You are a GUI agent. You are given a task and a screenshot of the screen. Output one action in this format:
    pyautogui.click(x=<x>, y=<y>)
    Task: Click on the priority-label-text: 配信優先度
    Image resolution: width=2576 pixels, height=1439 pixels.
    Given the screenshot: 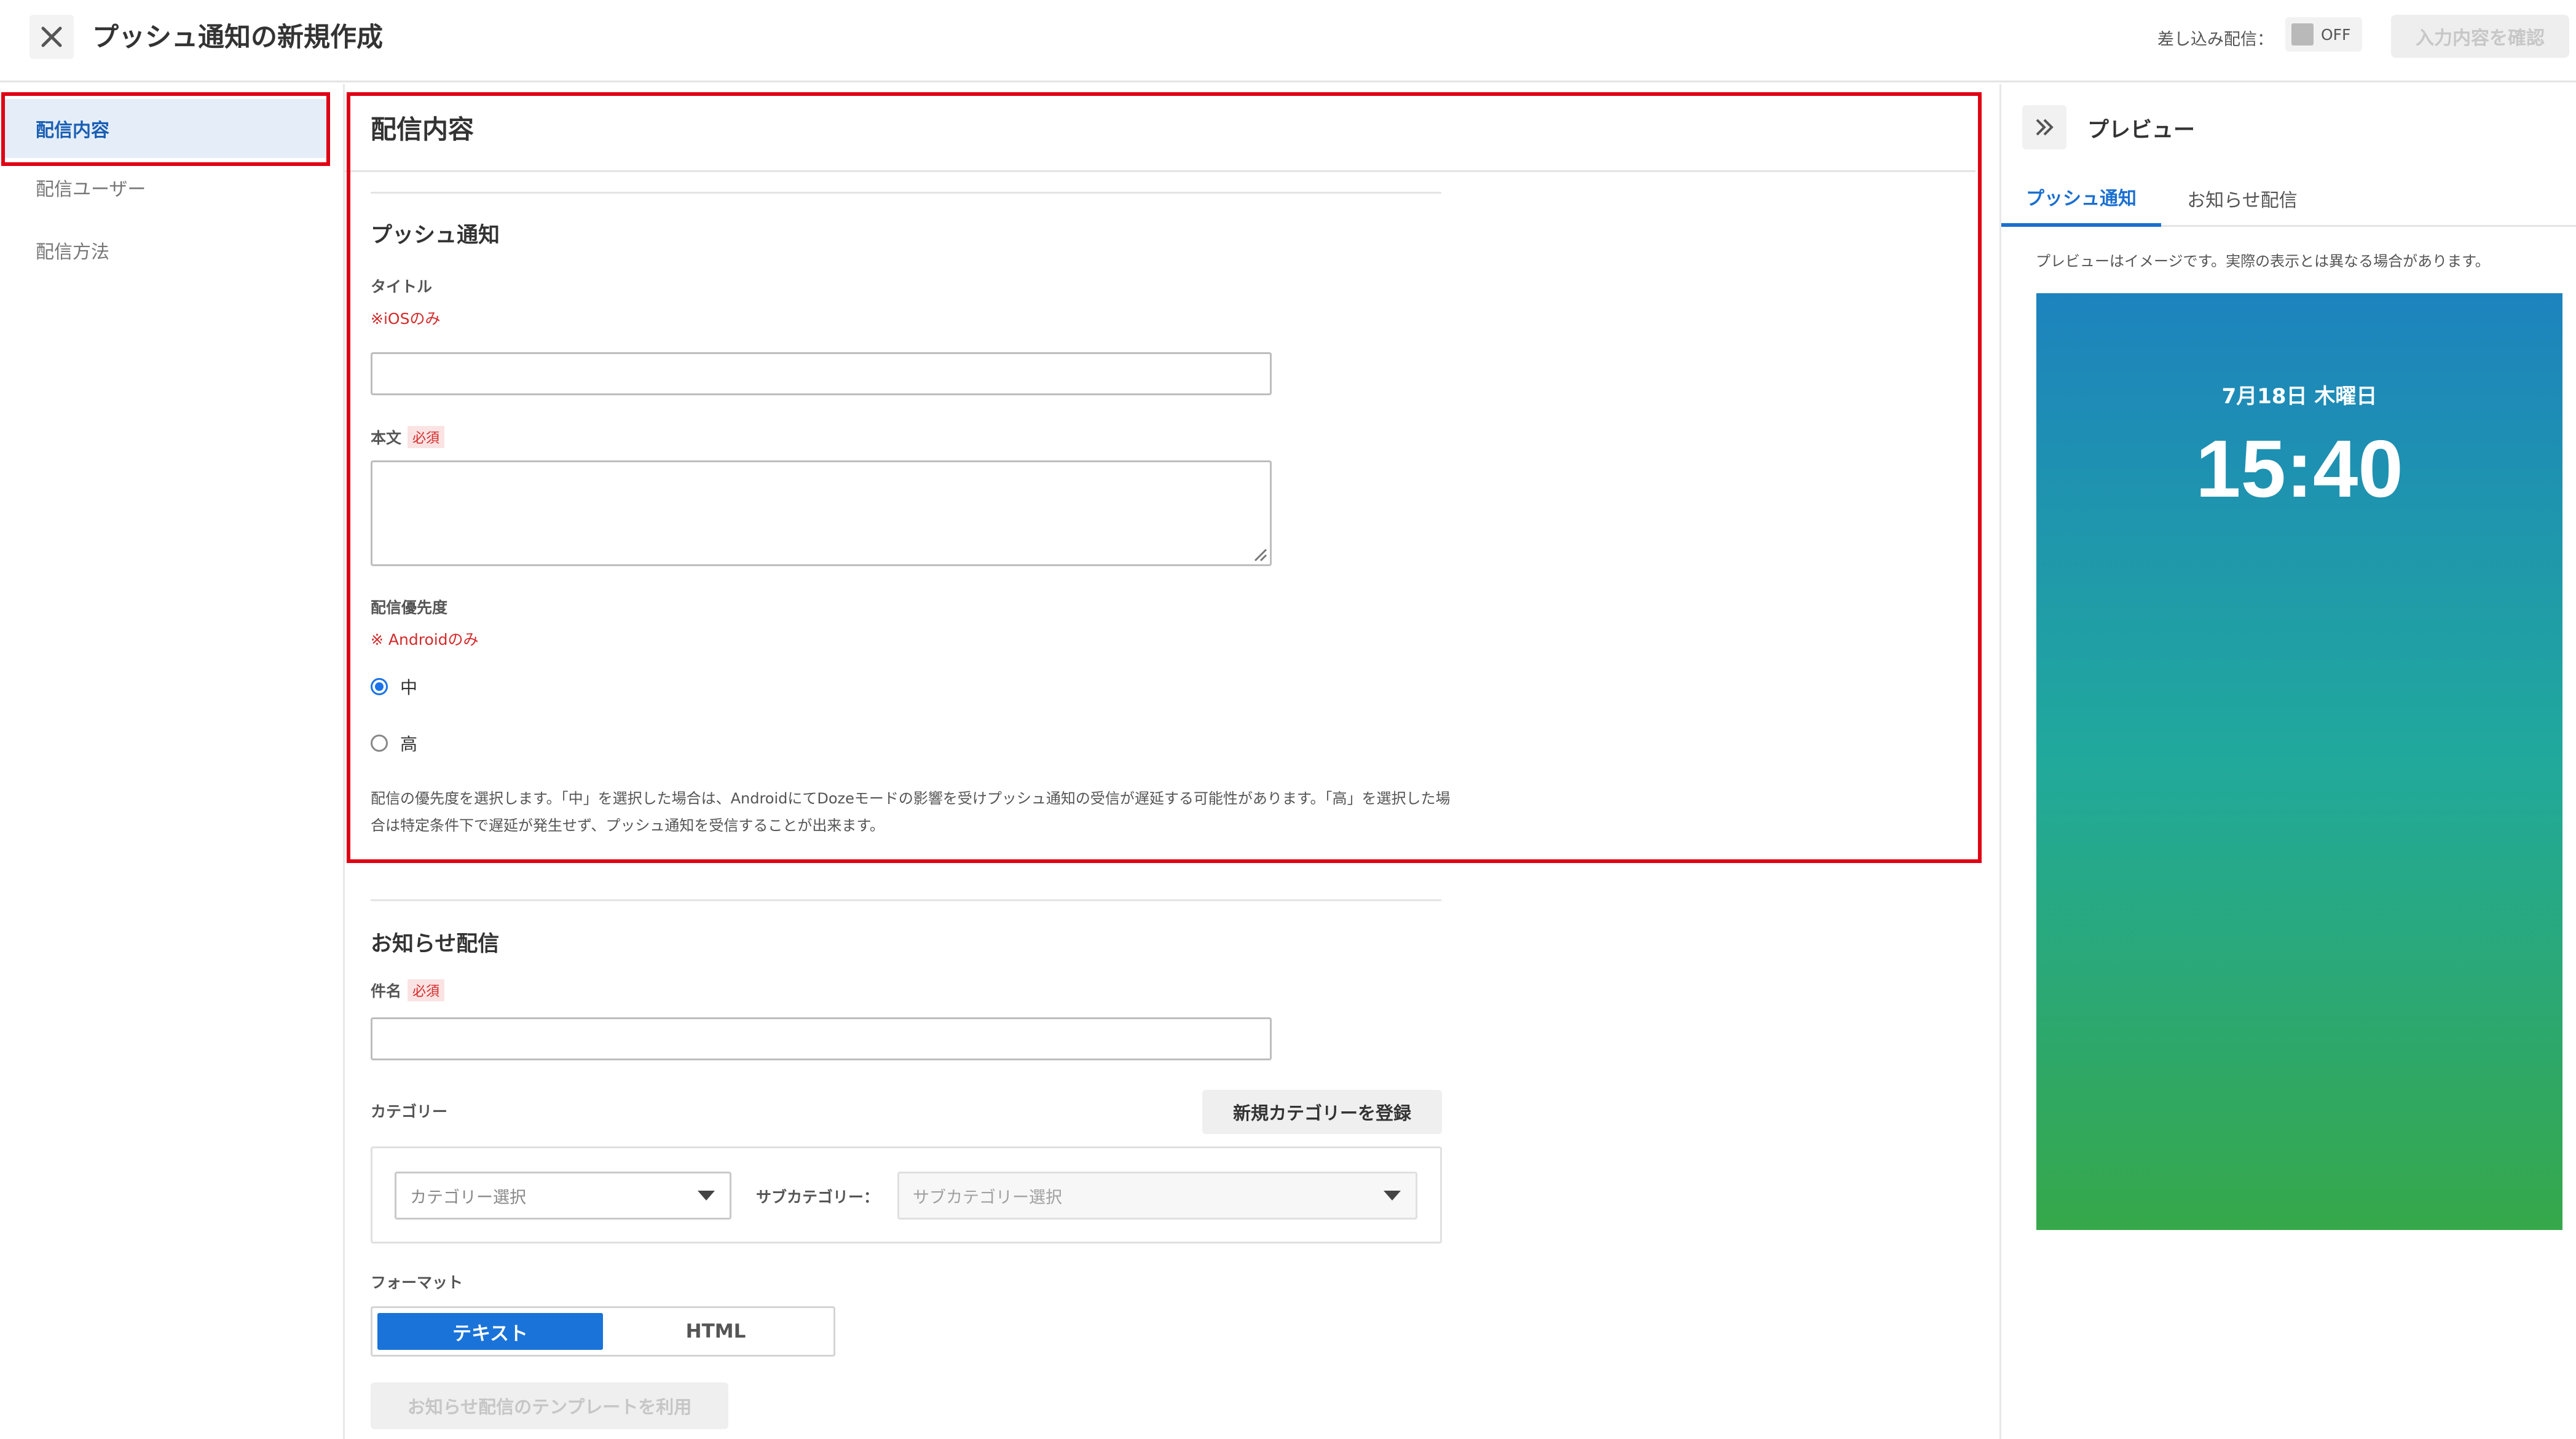 What is the action you would take?
    pyautogui.click(x=410, y=608)
    